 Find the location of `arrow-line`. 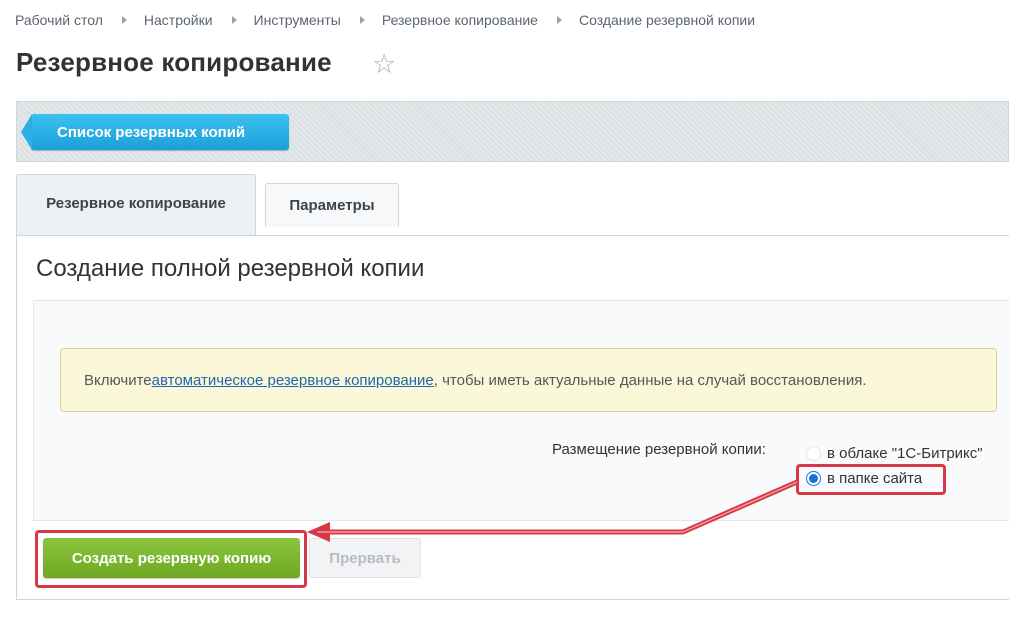

arrow-line is located at coordinates (558, 507).